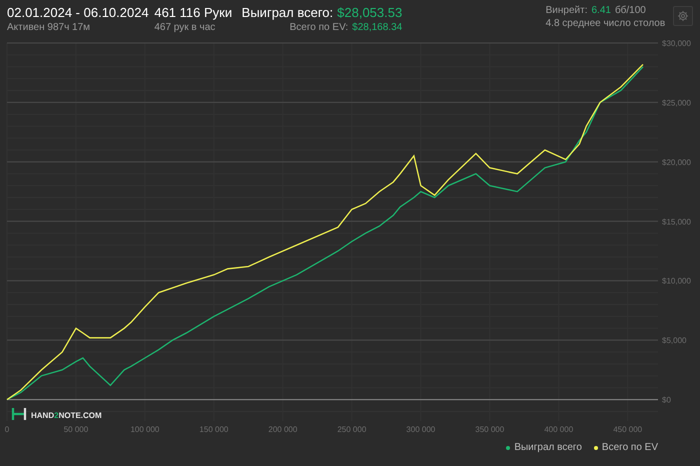 The height and width of the screenshot is (466, 700). I want to click on hands-count: 461 116 Руки, so click(193, 12).